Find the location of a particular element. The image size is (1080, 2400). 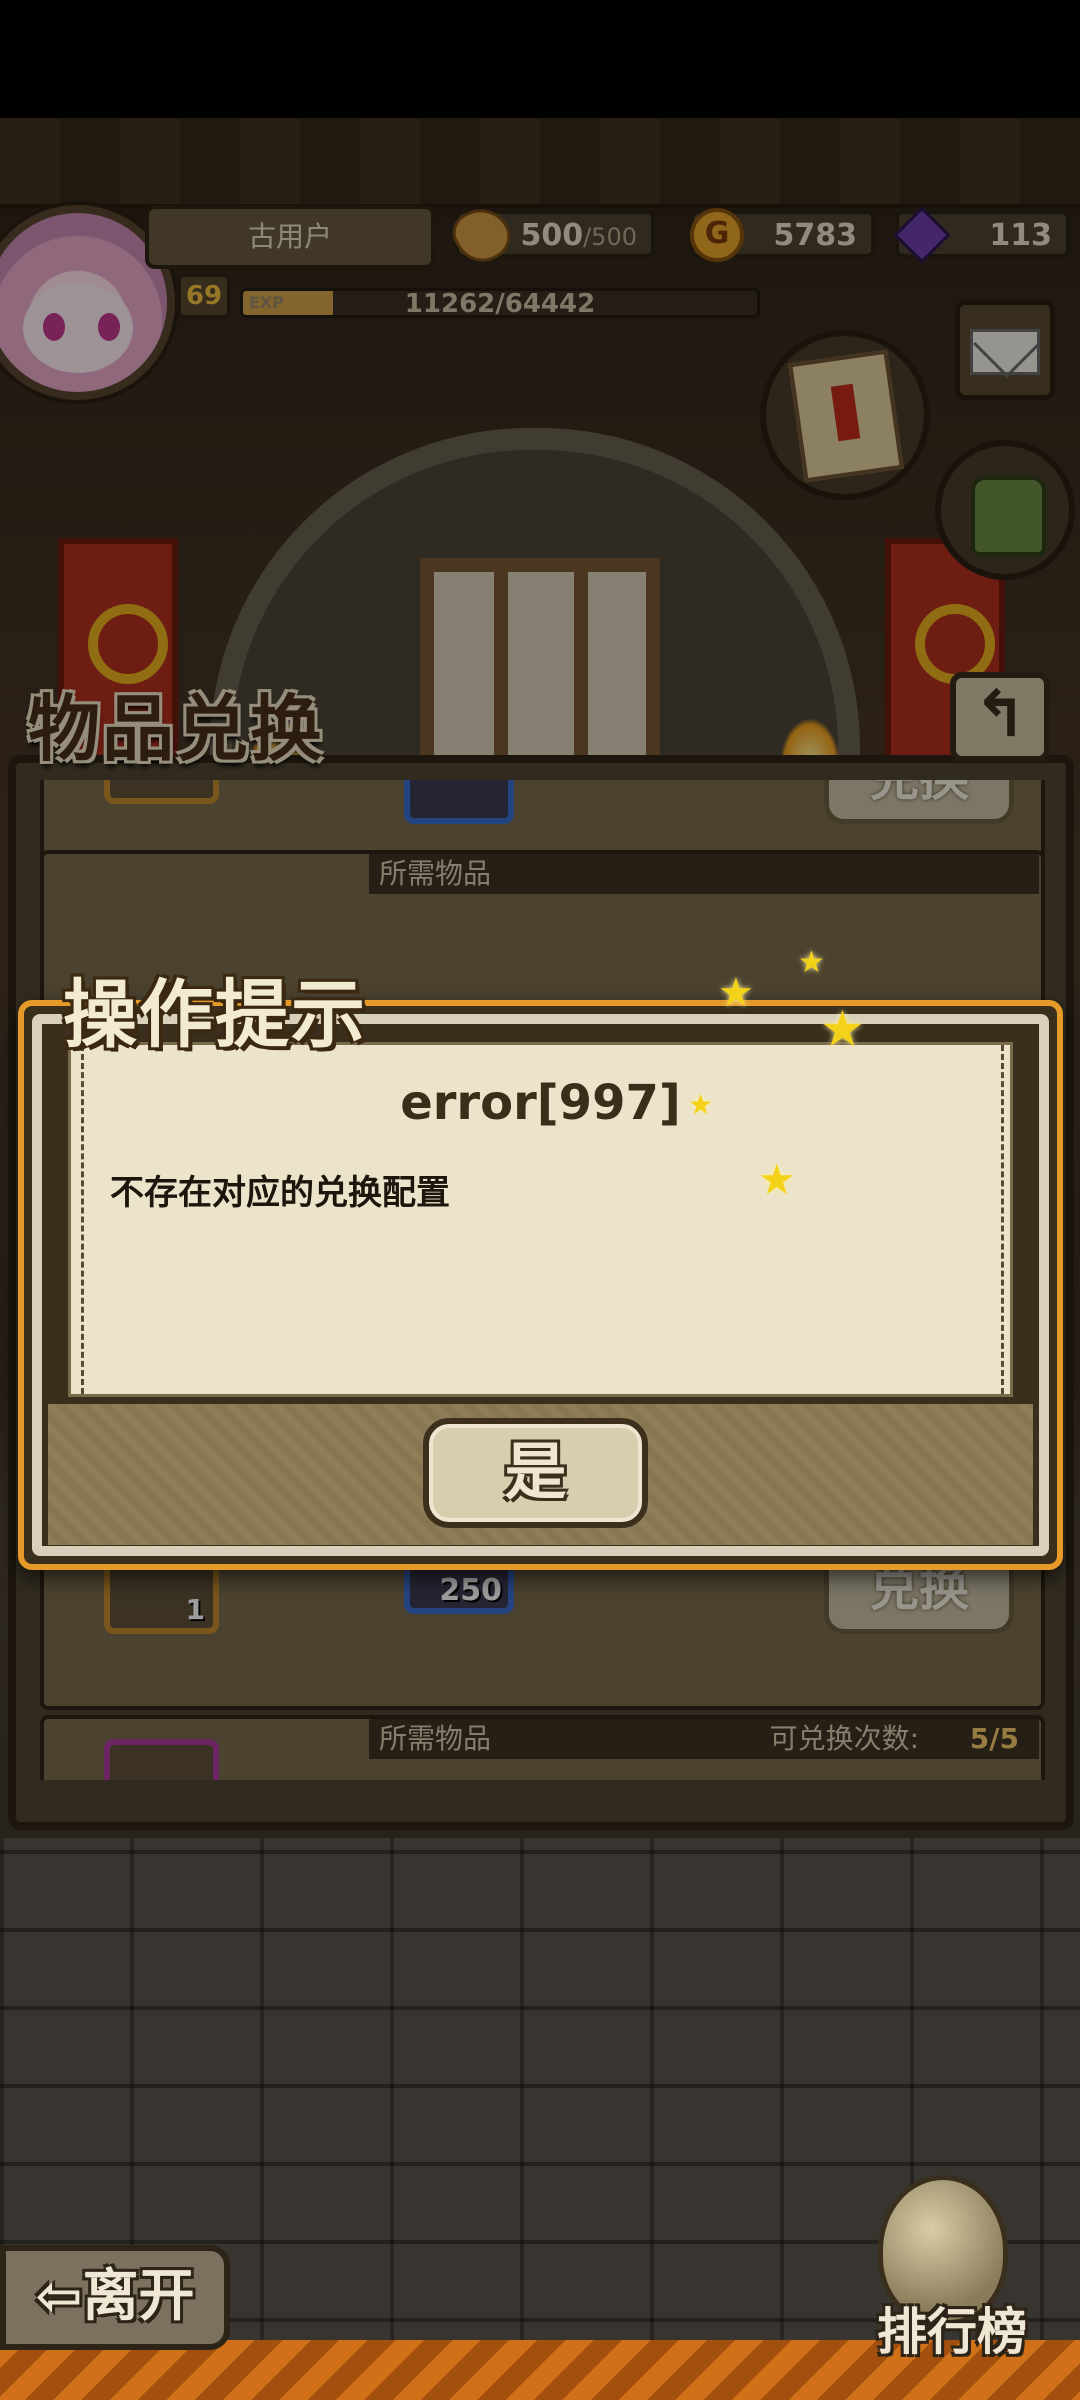

dialog-heading: error[997] is located at coordinates (540, 1103).